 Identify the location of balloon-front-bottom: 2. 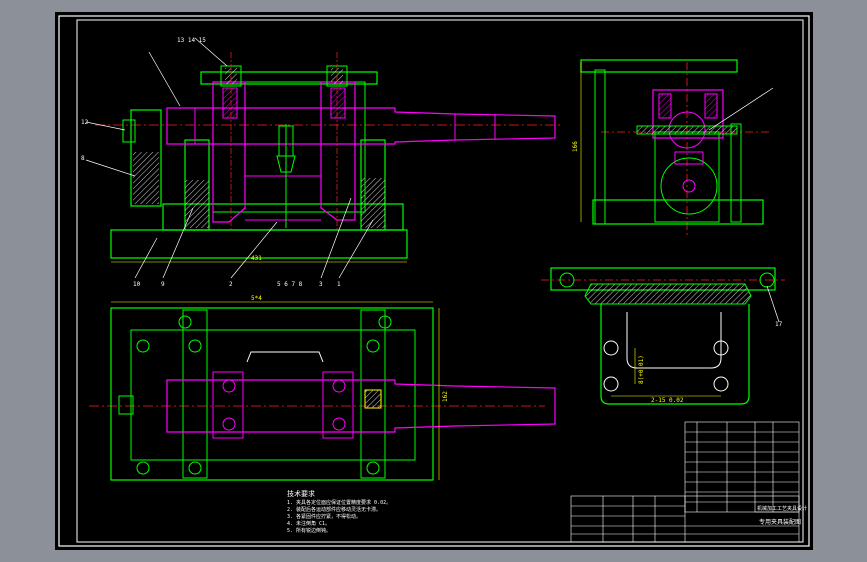
(231, 284).